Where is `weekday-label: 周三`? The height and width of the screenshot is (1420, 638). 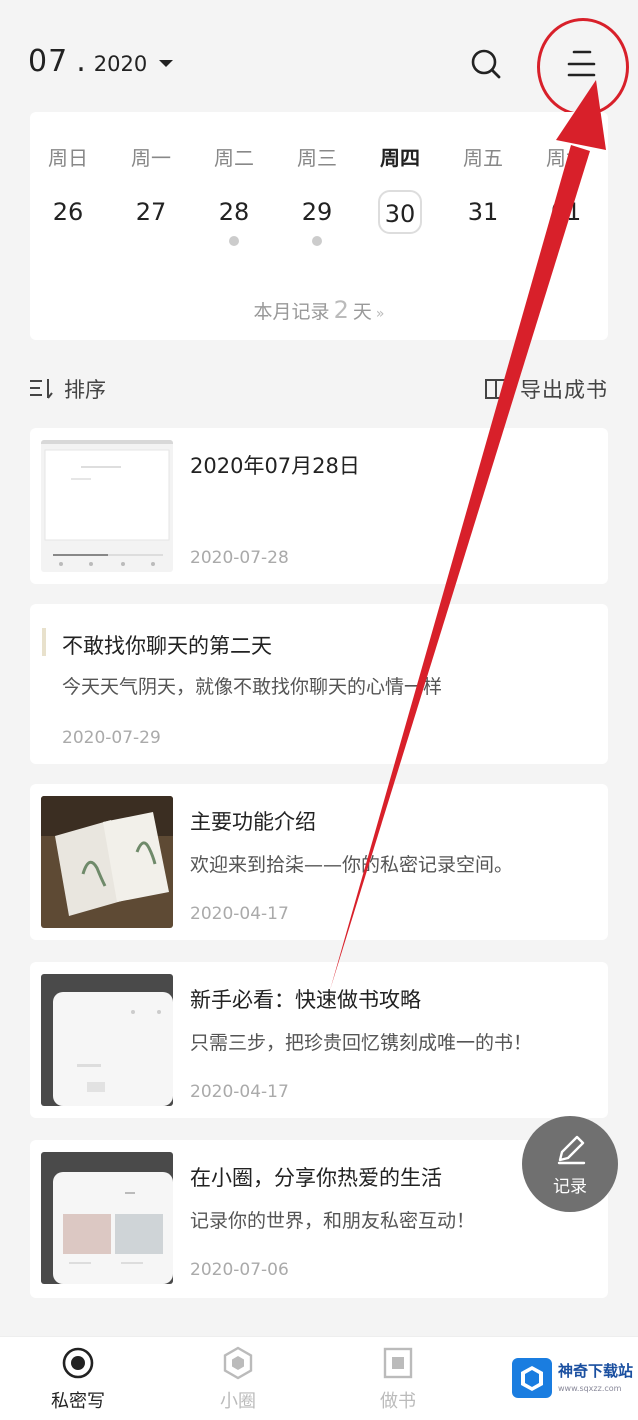
weekday-label: 周三 is located at coordinates (317, 158).